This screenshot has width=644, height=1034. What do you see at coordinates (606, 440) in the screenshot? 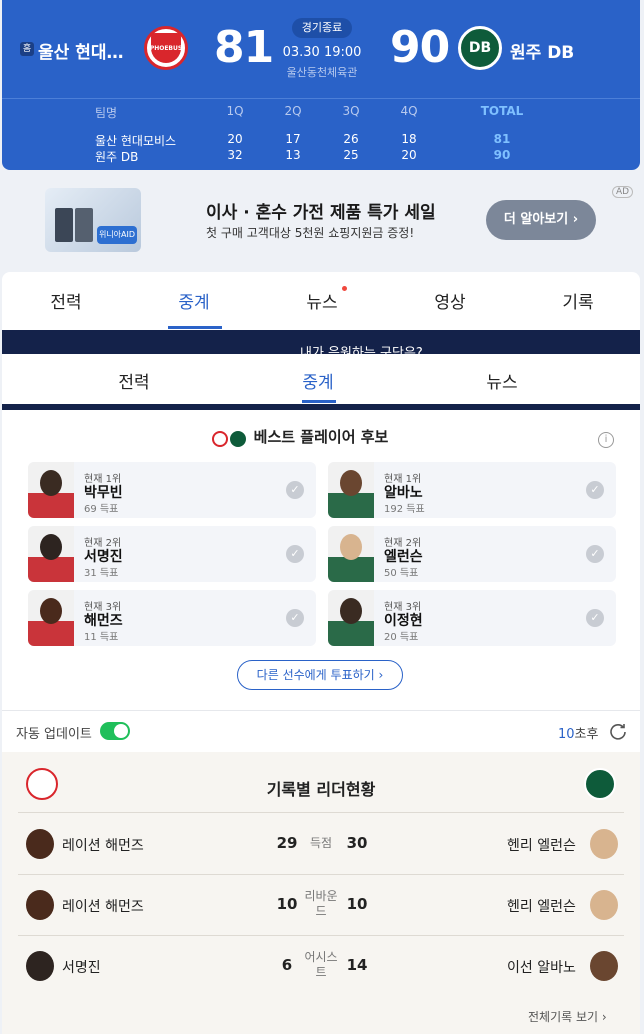
I see `info-icon: i` at bounding box center [606, 440].